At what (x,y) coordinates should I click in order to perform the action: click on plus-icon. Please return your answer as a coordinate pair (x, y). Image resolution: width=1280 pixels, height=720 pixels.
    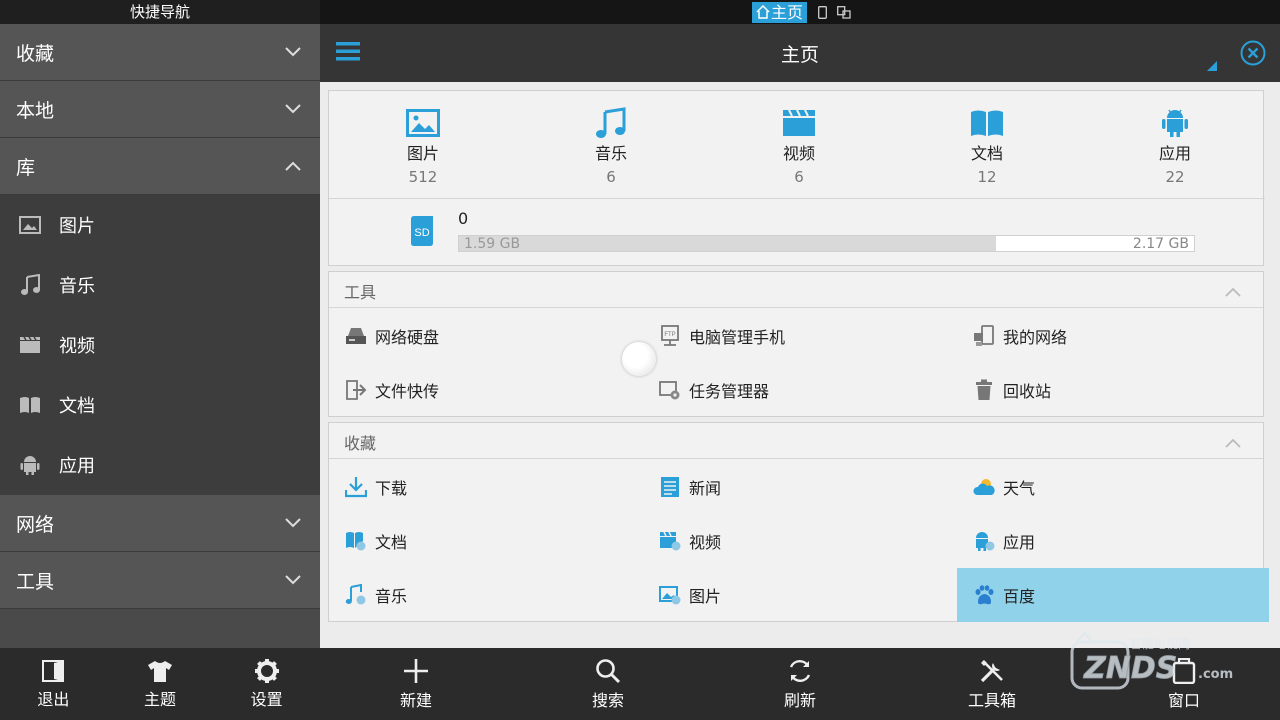
    Looking at the image, I should click on (416, 671).